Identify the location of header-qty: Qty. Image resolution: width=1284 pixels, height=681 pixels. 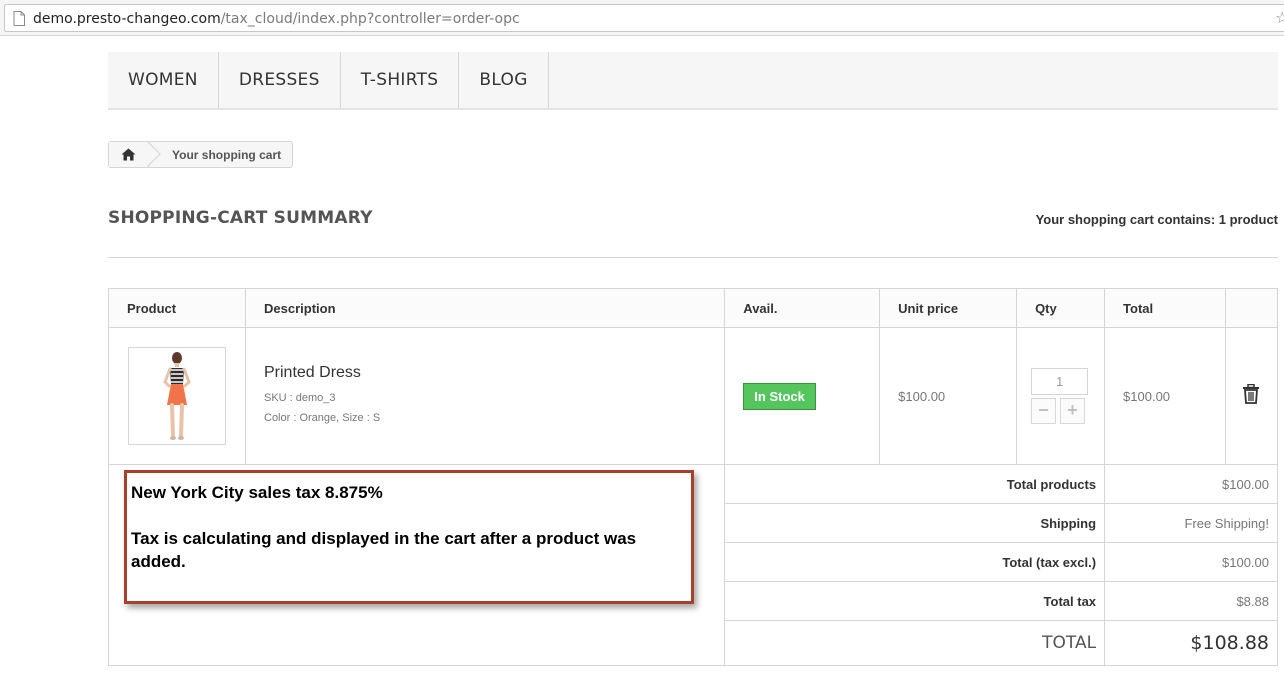
(1061, 308).